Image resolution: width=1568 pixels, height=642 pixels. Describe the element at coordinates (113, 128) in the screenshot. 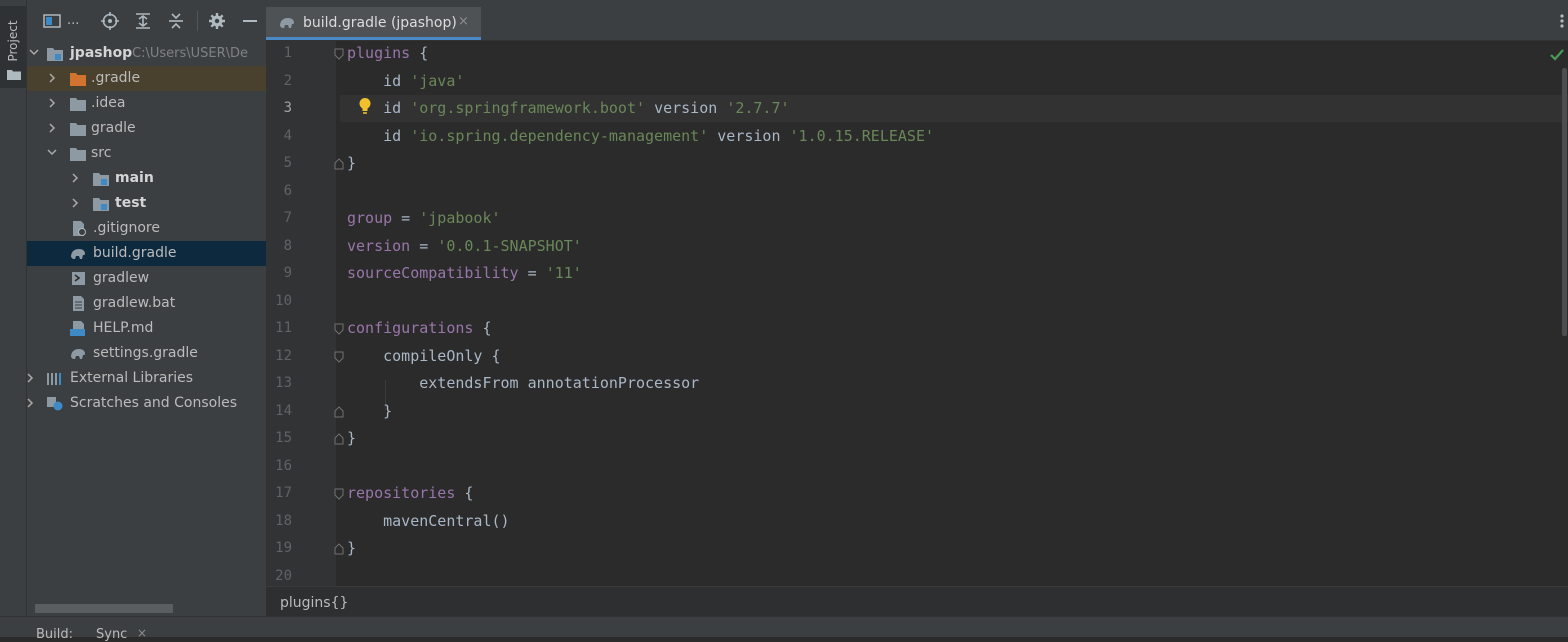

I see `tree-item-label: gradle` at that location.